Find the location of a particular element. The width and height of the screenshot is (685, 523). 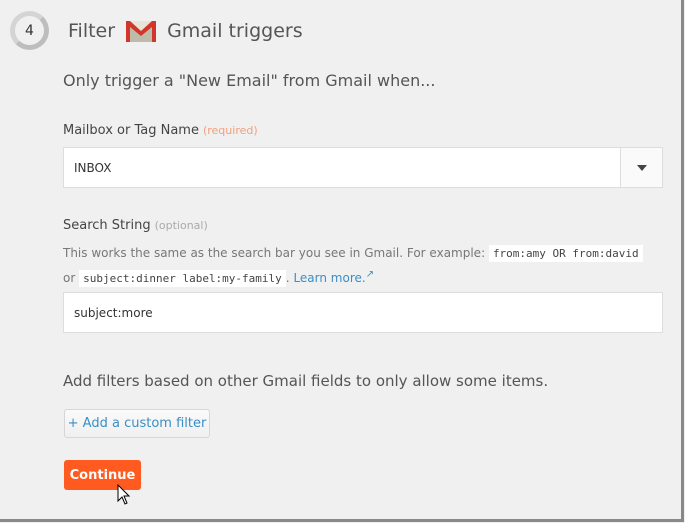

mouse-cursor-icon is located at coordinates (124, 494).